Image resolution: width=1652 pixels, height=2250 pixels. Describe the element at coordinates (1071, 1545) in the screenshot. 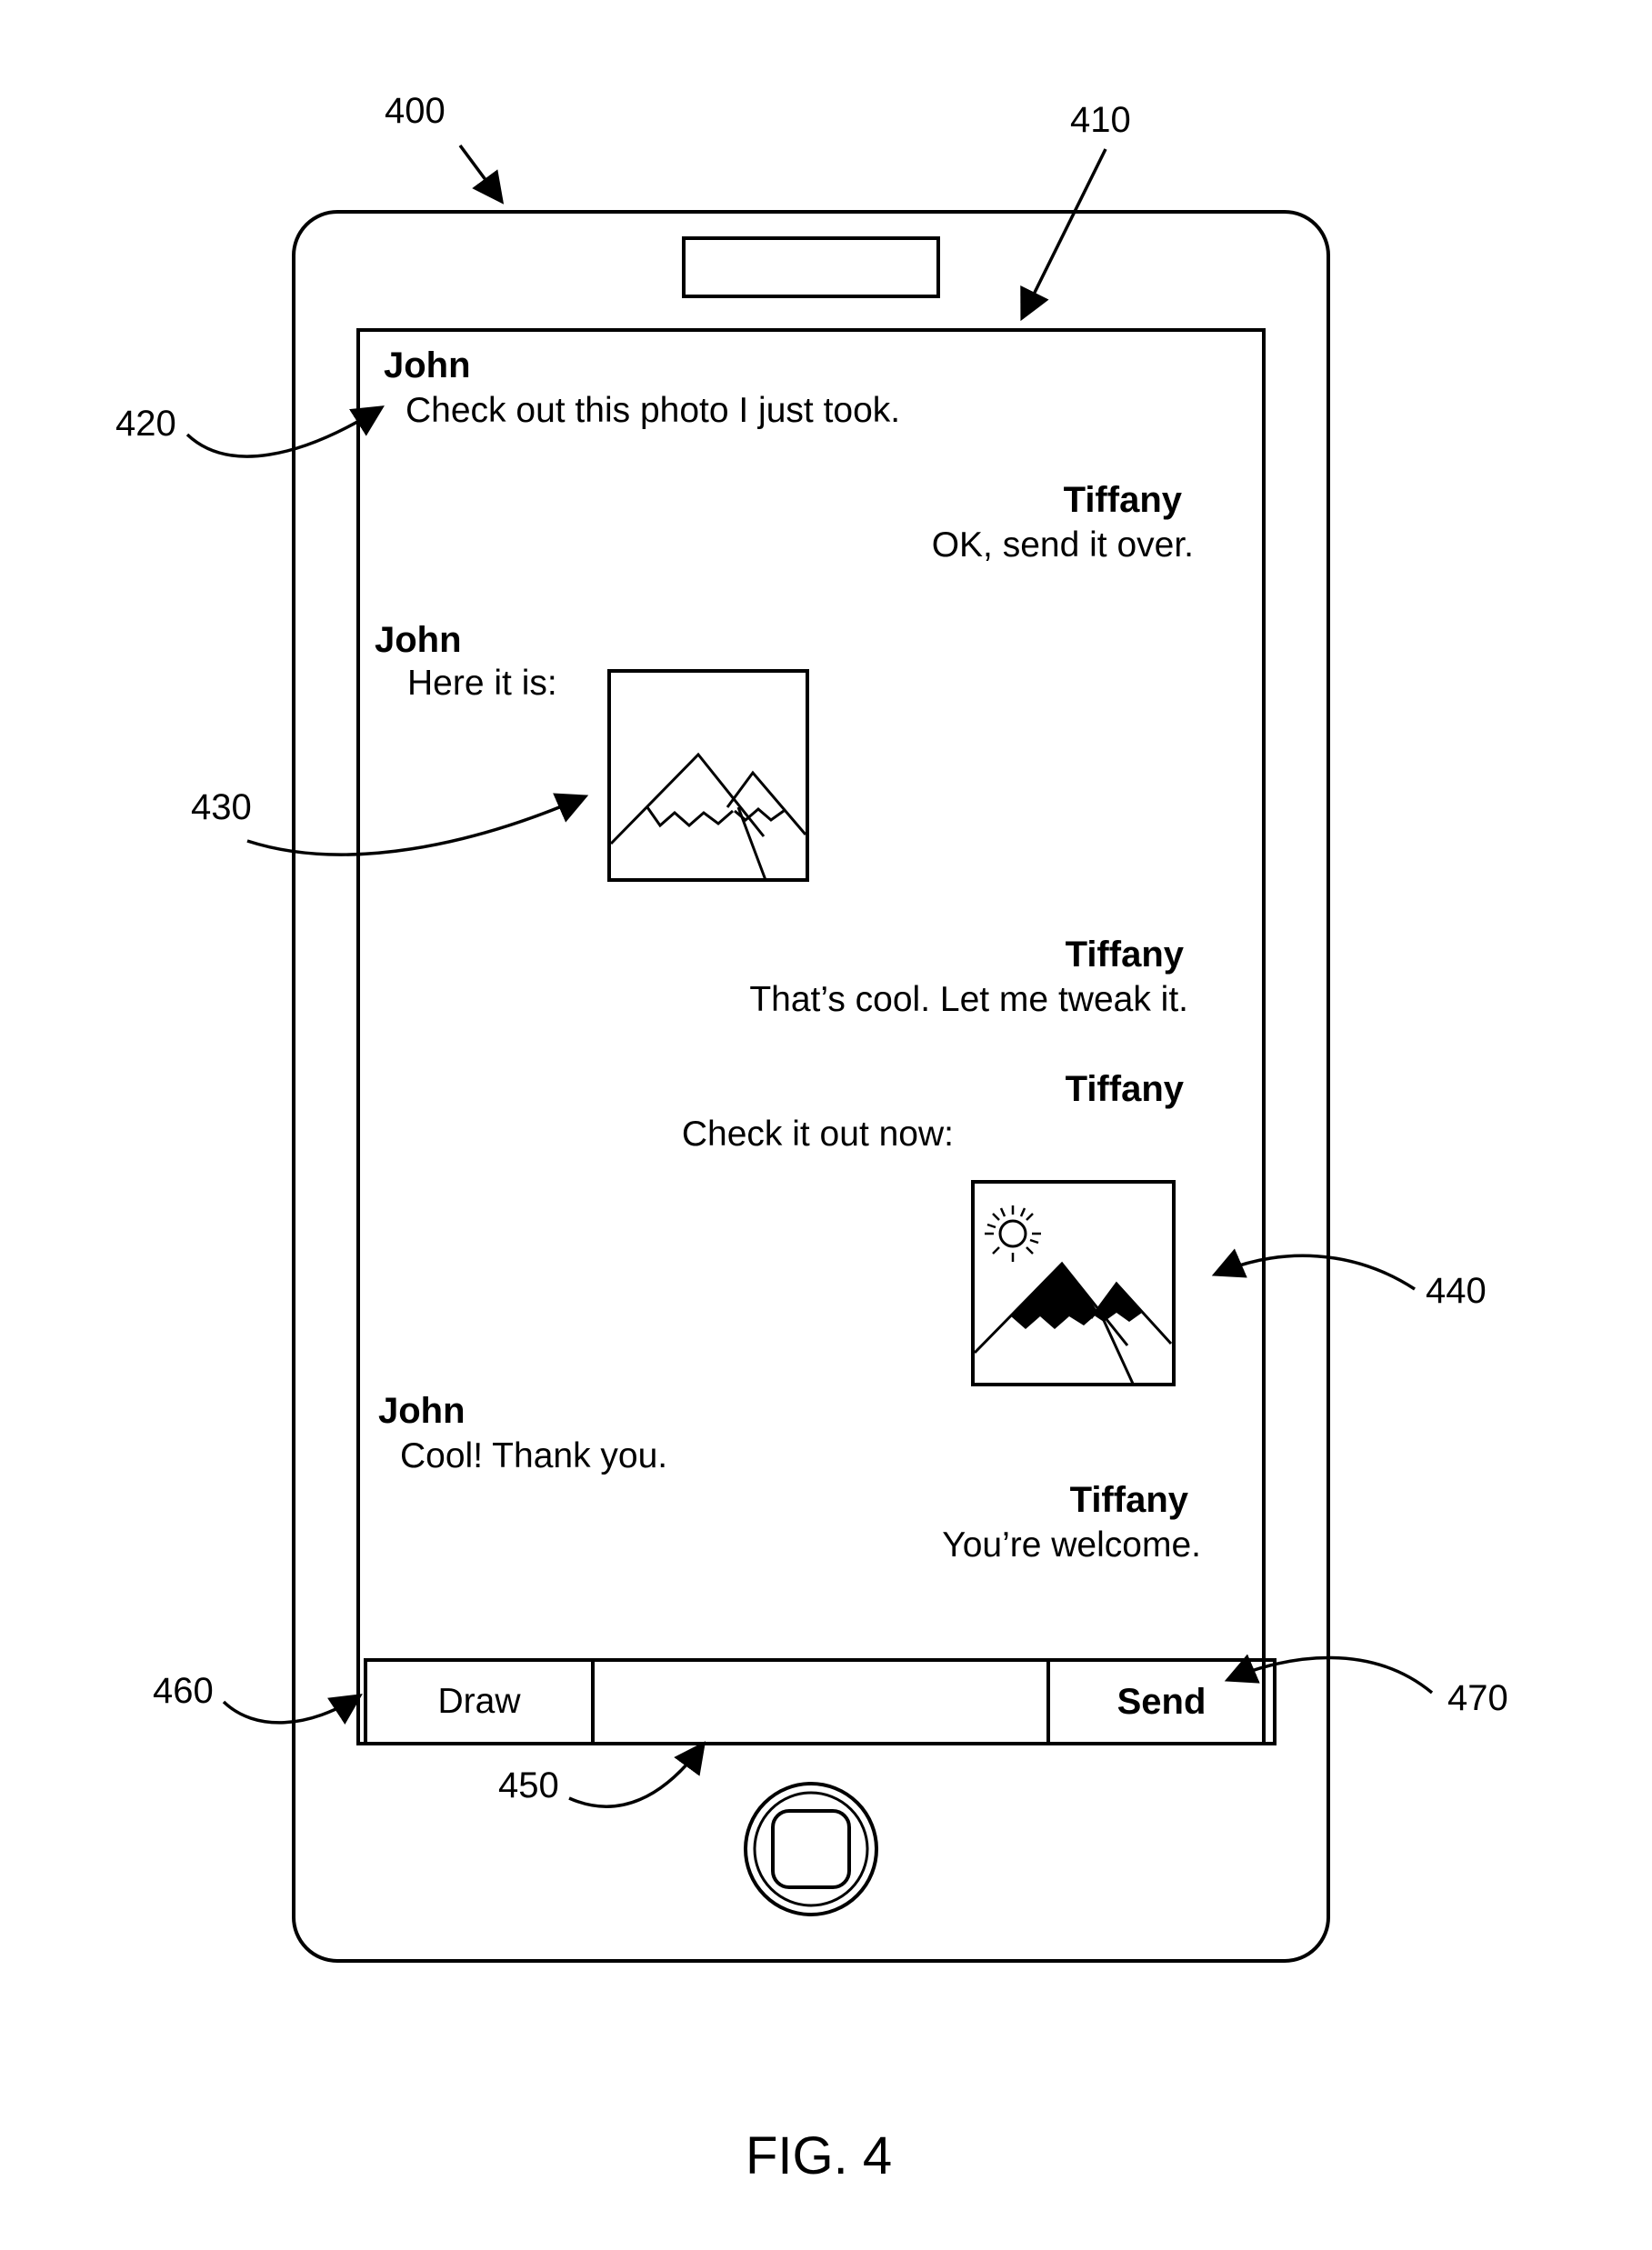

I see `message-text: You’re welcome.` at that location.